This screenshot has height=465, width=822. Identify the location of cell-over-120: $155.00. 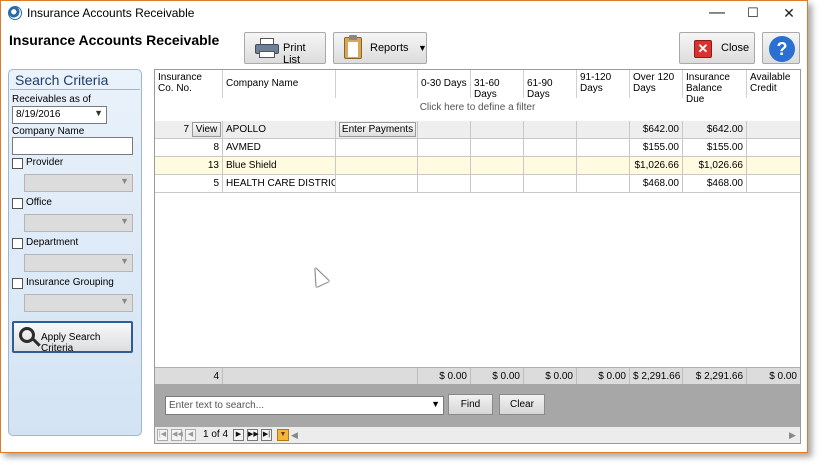
(656, 148).